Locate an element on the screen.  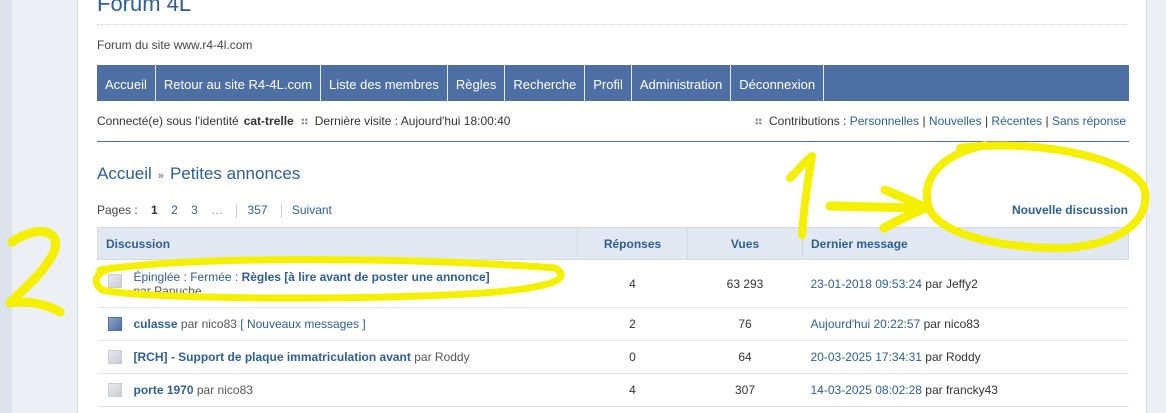
nav-back-to-site: Retour au site R4-4L.com is located at coordinates (239, 83).